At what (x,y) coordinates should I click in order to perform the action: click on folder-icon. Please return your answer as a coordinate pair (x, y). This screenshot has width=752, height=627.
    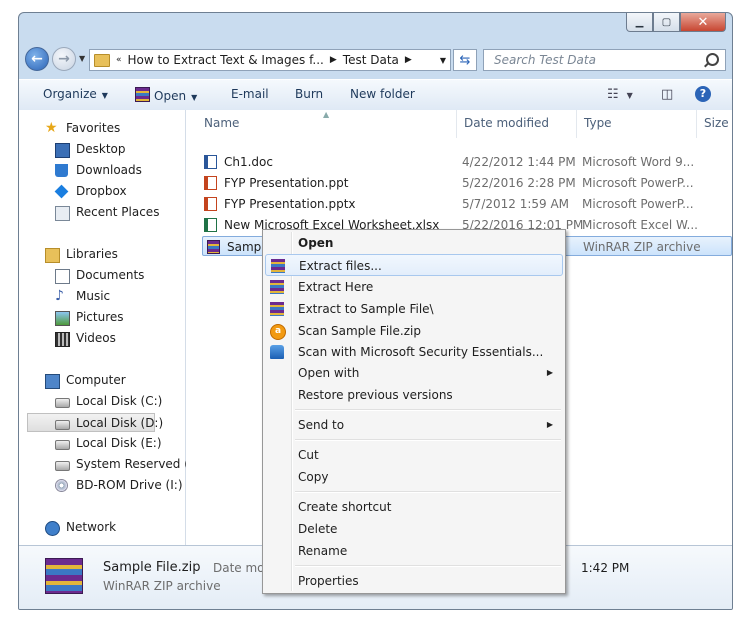
    Looking at the image, I should click on (102, 60).